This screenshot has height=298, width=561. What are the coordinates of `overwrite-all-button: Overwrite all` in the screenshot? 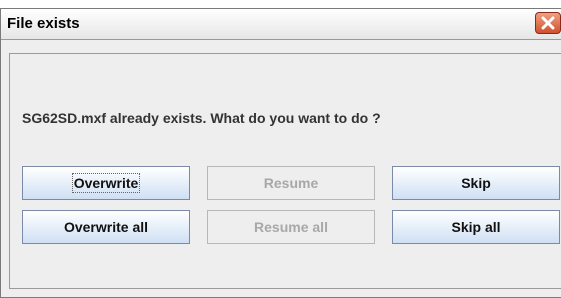 It's located at (106, 227).